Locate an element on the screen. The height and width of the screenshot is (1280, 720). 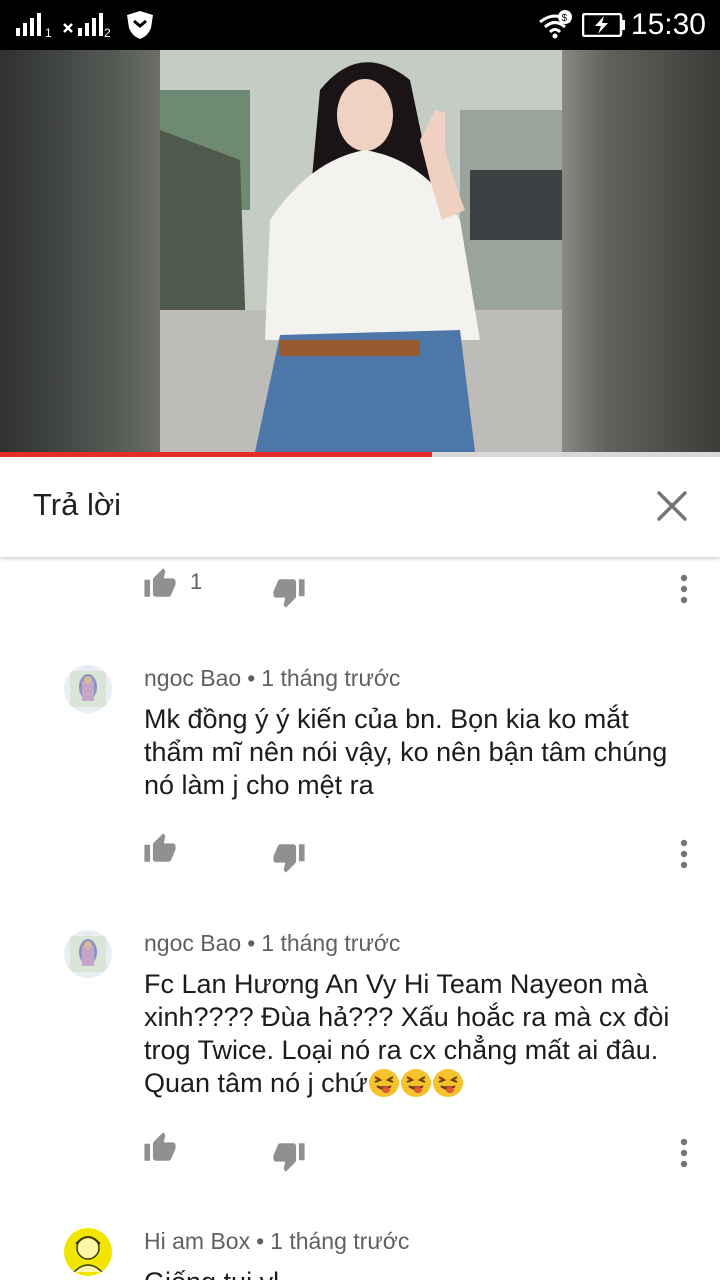
comment-meta: Hi am Box • 1 tháng trước is located at coordinates (276, 1241).